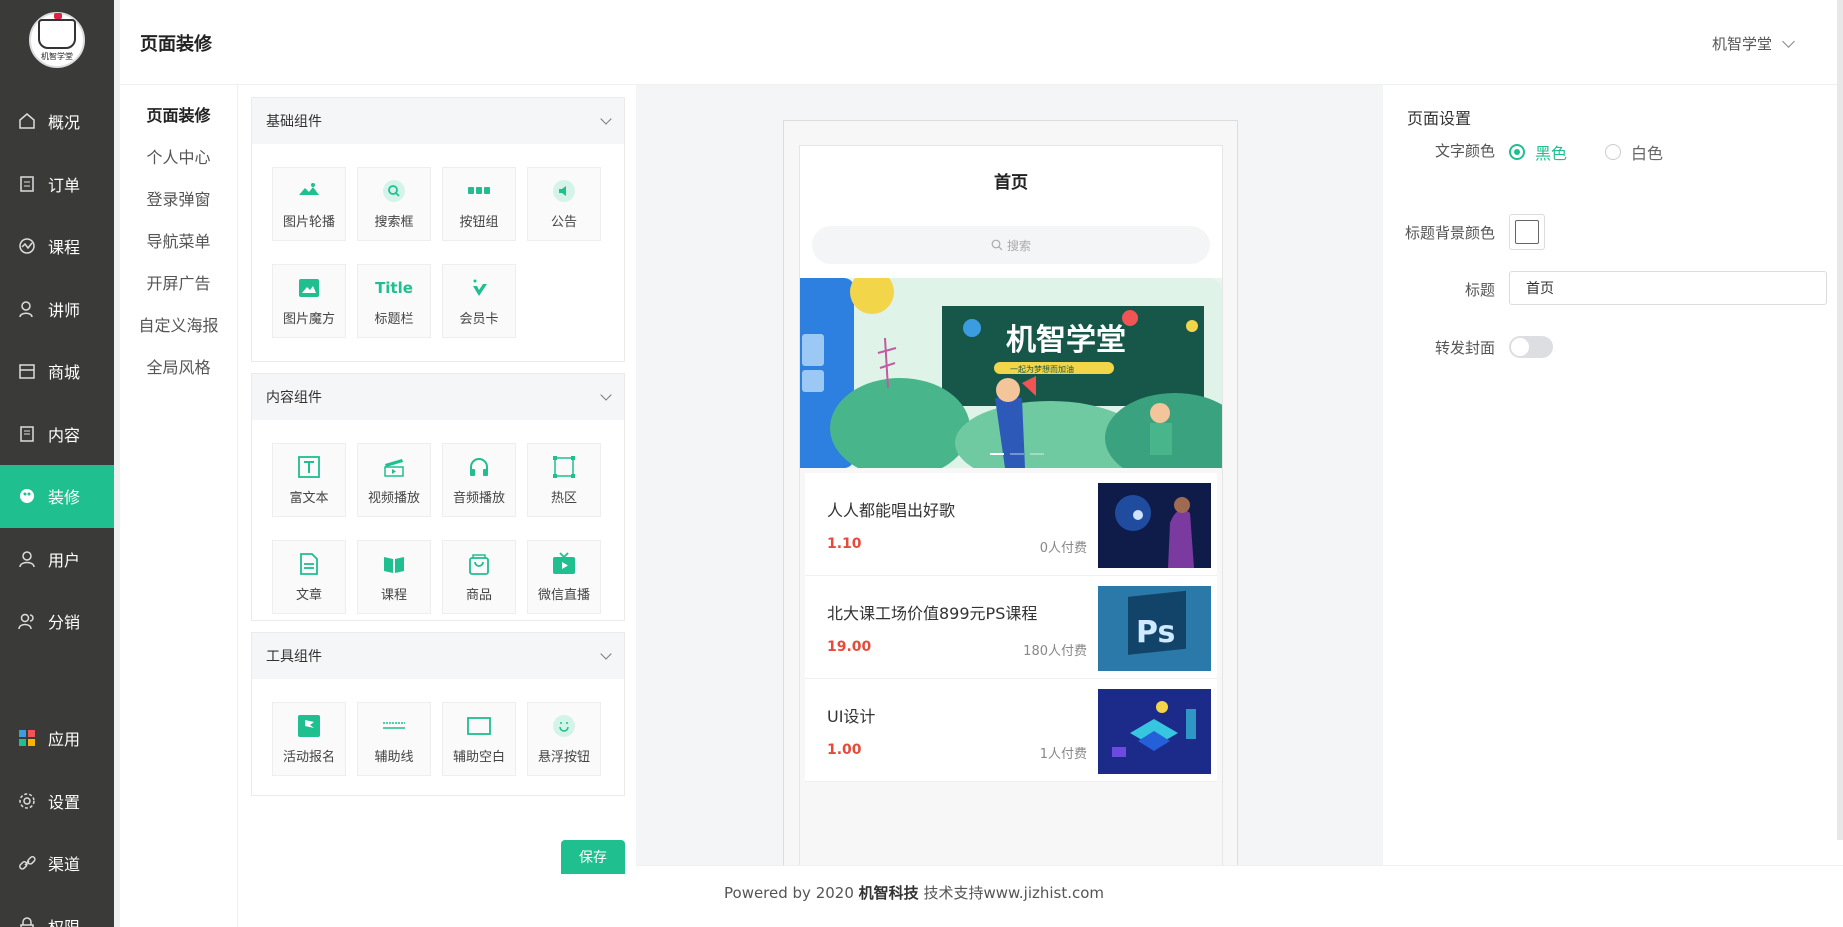 The image size is (1843, 927). I want to click on user-menu: 机智学堂, so click(1753, 43).